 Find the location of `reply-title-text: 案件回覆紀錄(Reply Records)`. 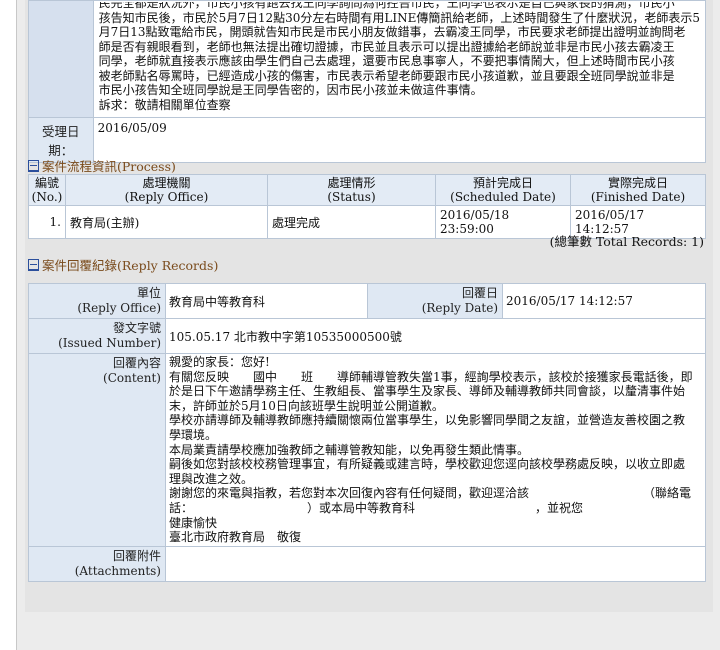

reply-title-text: 案件回覆紀錄(Reply Records) is located at coordinates (130, 265).